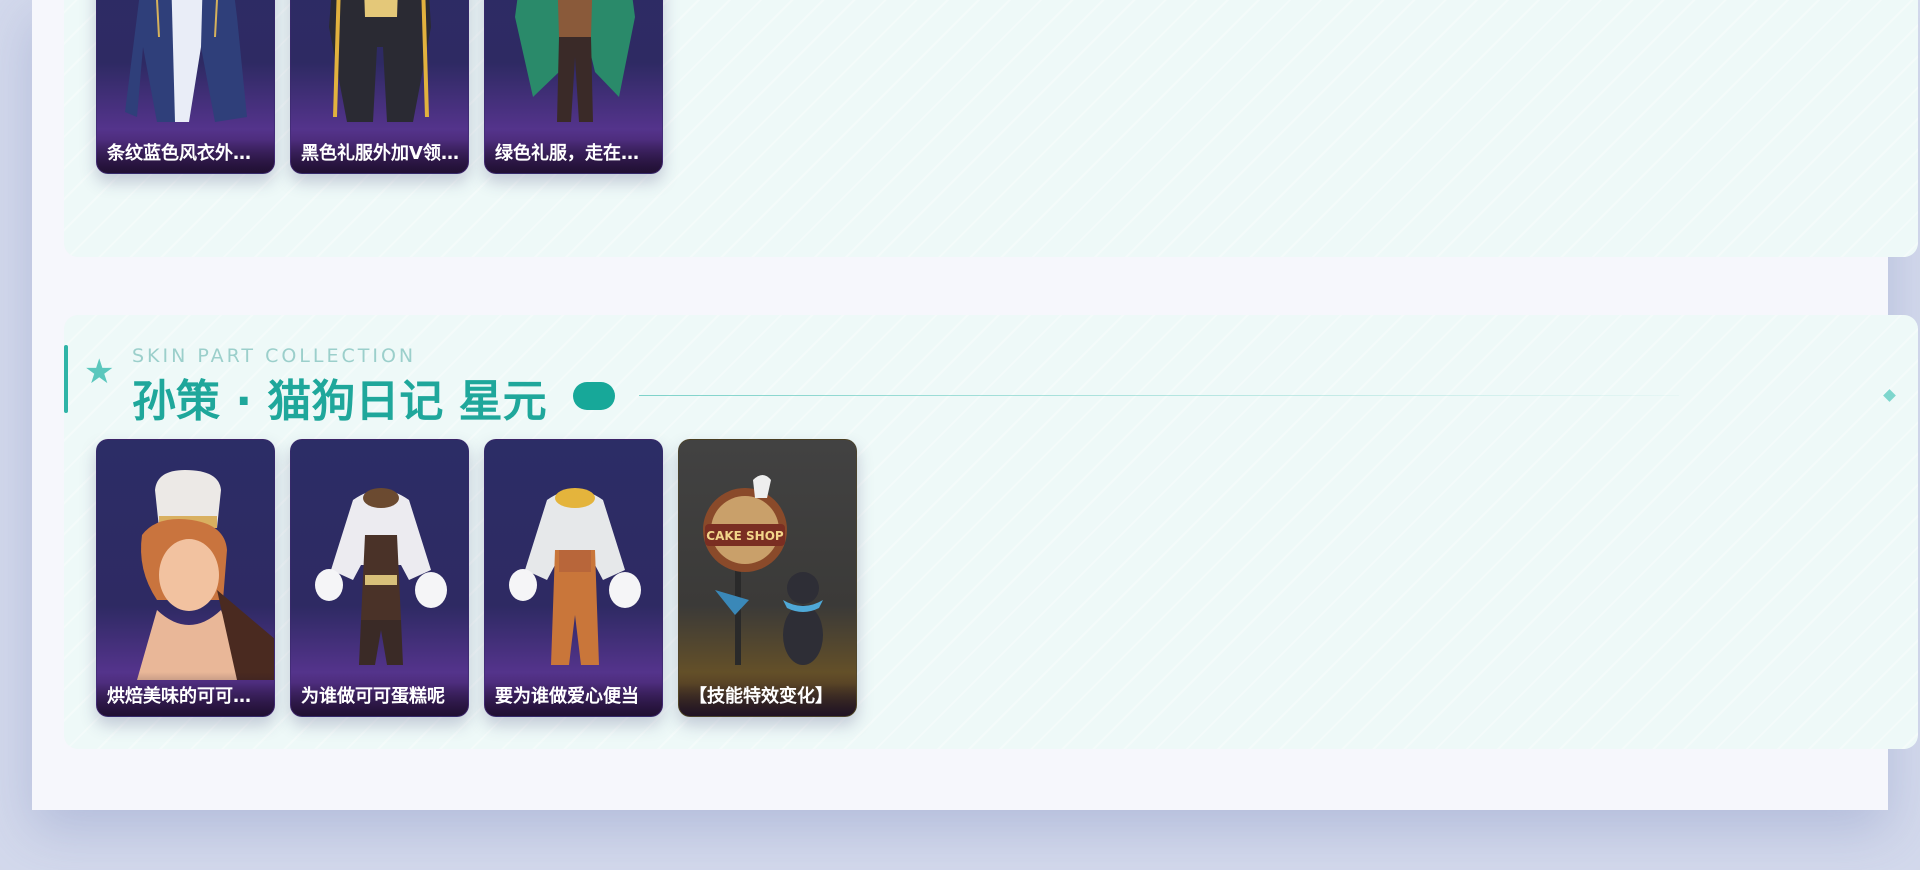 The height and width of the screenshot is (870, 1920). Describe the element at coordinates (205, 575) in the screenshot. I see `head-chef-hat-image` at that location.